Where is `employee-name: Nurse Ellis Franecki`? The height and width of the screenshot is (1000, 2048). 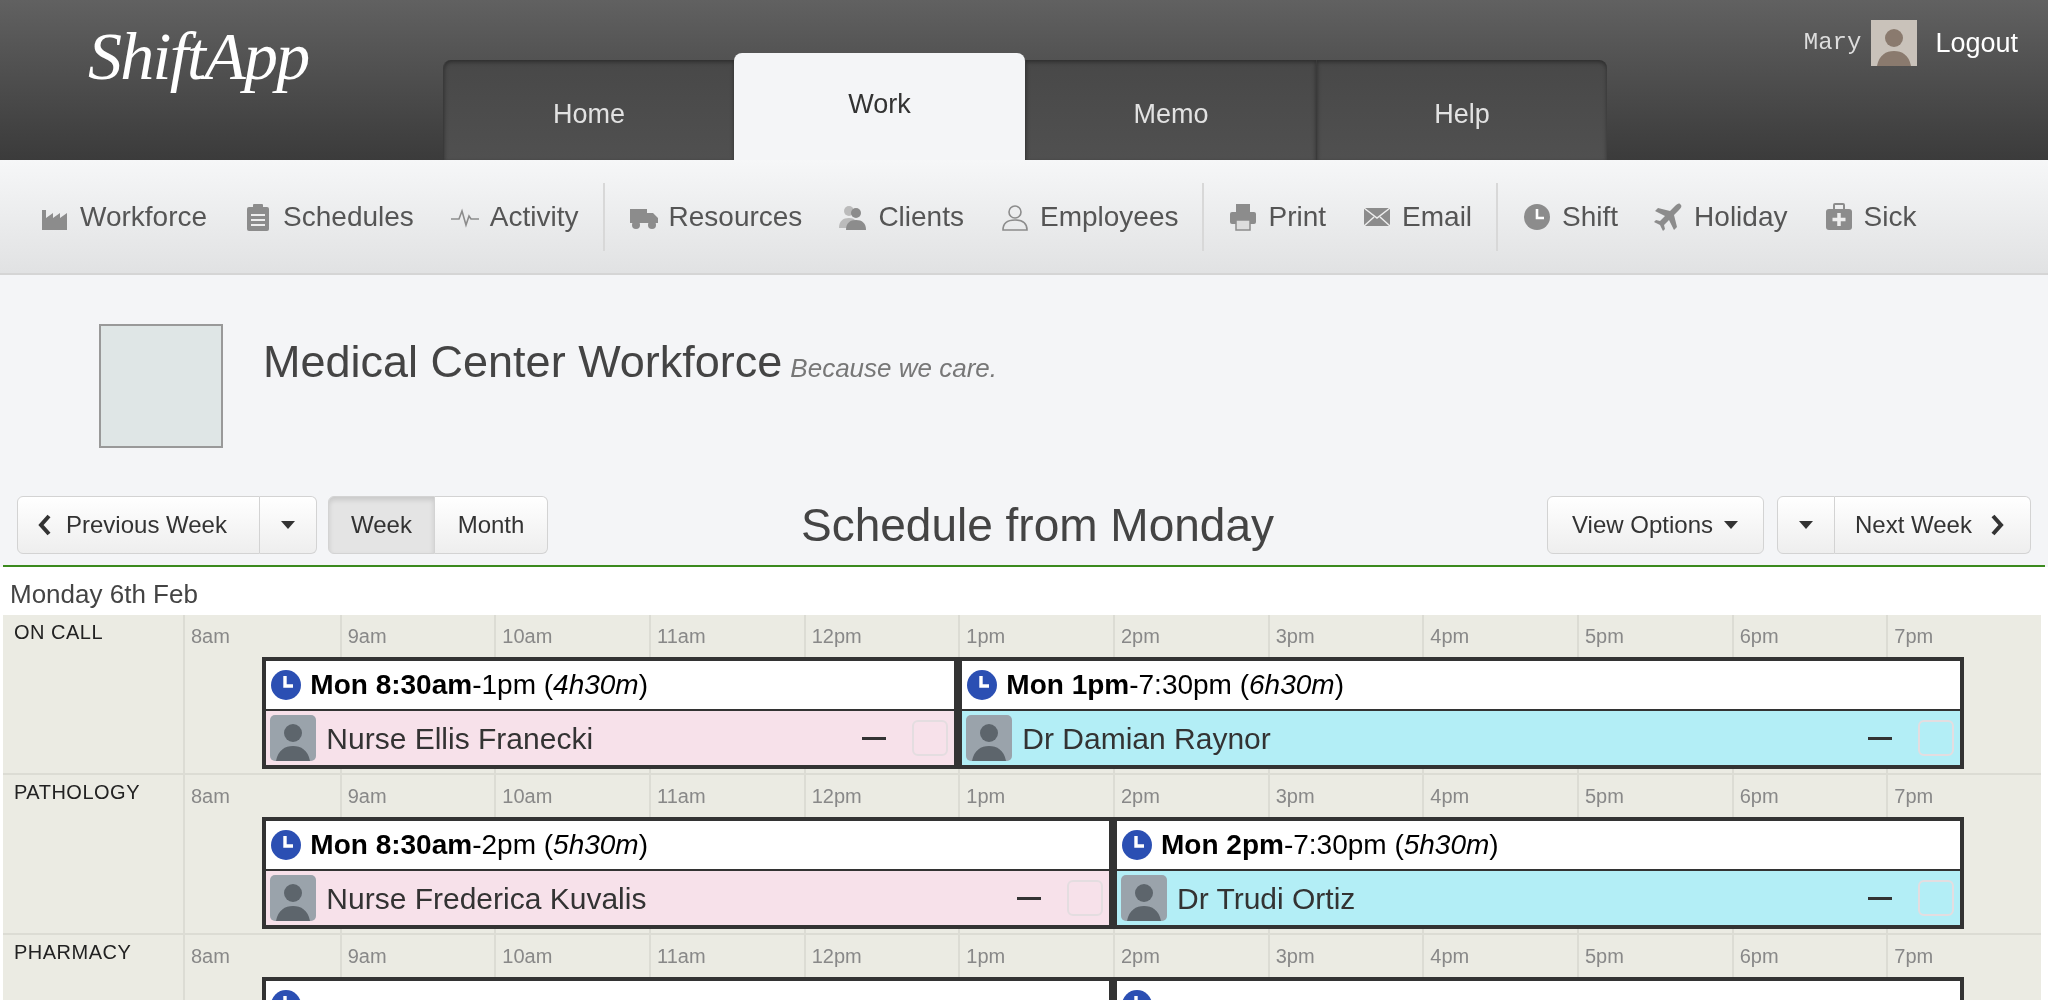
employee-name: Nurse Ellis Franecki is located at coordinates (460, 738).